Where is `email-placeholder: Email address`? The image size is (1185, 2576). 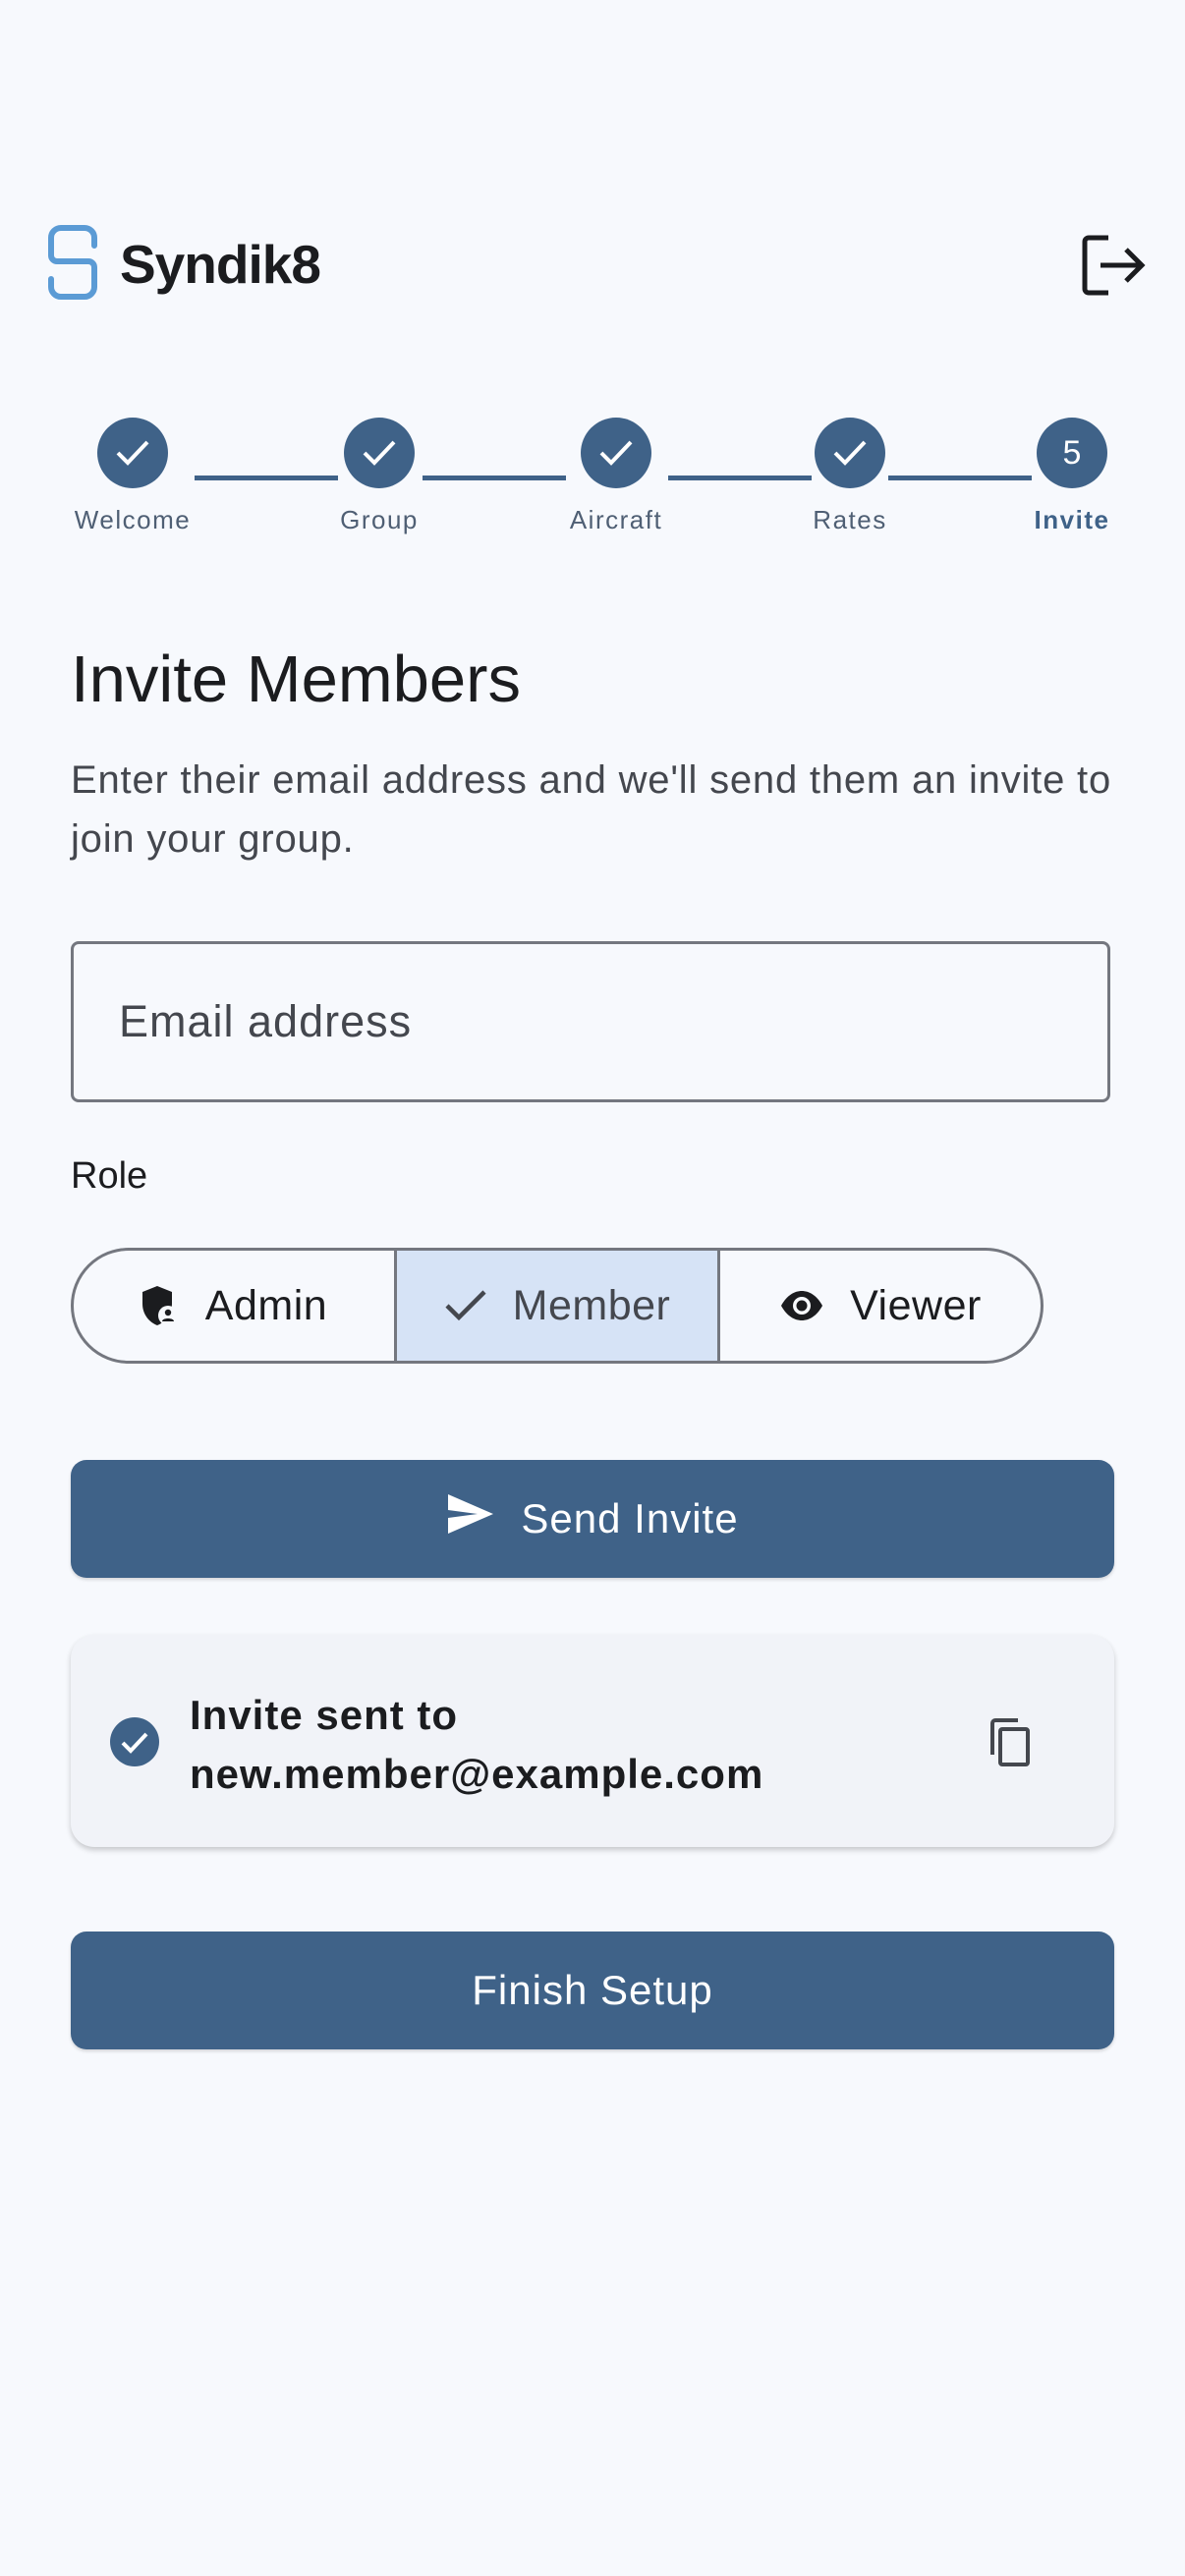 email-placeholder: Email address is located at coordinates (266, 1021).